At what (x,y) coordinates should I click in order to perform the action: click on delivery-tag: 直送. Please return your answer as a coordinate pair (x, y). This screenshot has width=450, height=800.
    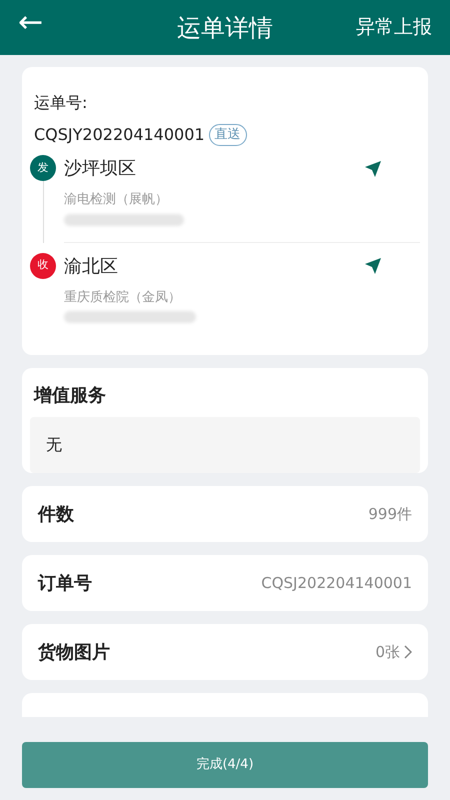
    Looking at the image, I should click on (227, 135).